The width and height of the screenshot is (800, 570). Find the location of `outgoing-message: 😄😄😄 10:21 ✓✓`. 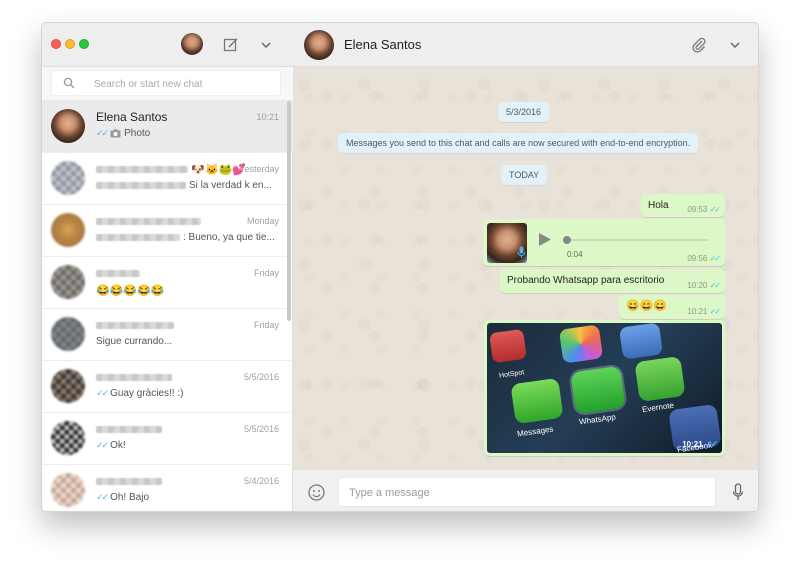

outgoing-message: 😄😄😄 10:21 ✓✓ is located at coordinates (672, 307).